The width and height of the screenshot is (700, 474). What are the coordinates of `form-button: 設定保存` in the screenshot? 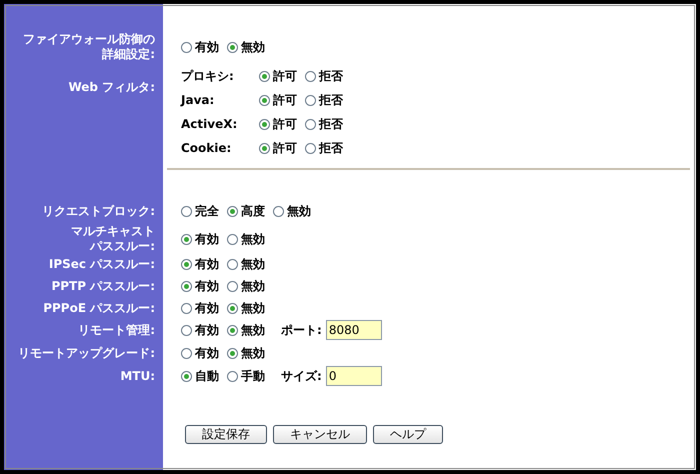 It's located at (226, 434).